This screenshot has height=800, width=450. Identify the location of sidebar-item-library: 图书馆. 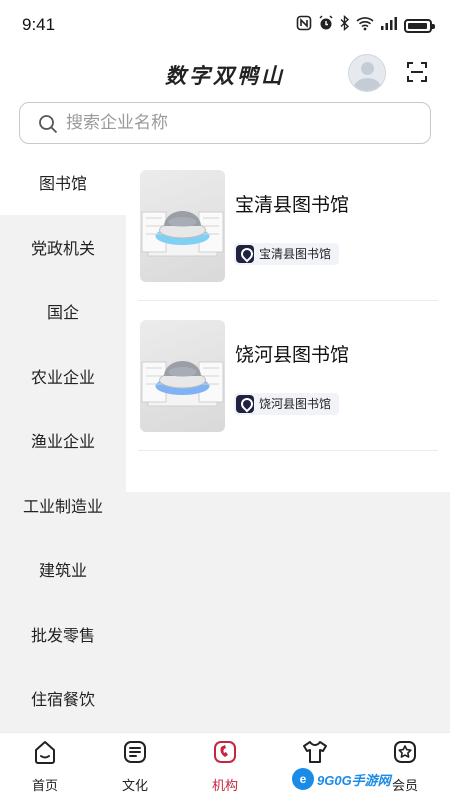
(63, 182).